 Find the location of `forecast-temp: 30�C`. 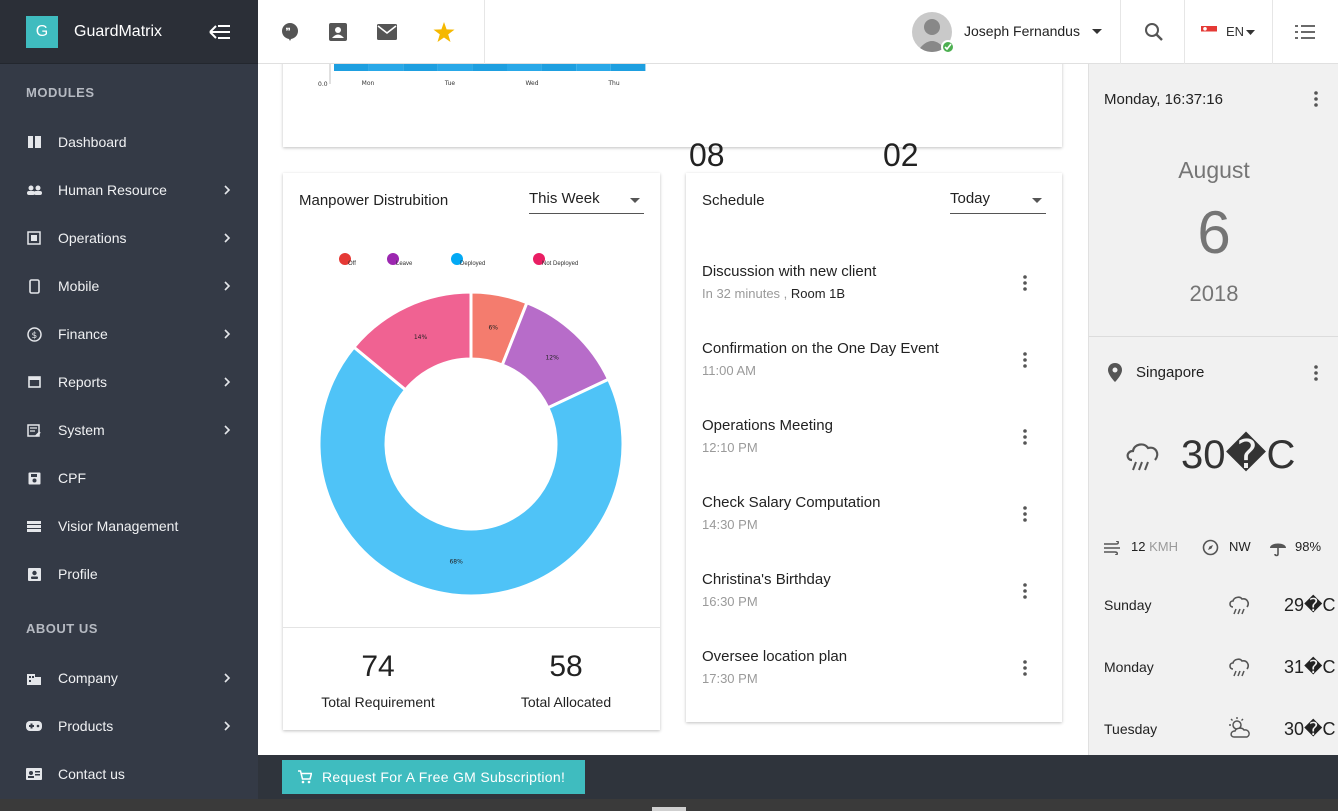

forecast-temp: 30�C is located at coordinates (1310, 729).